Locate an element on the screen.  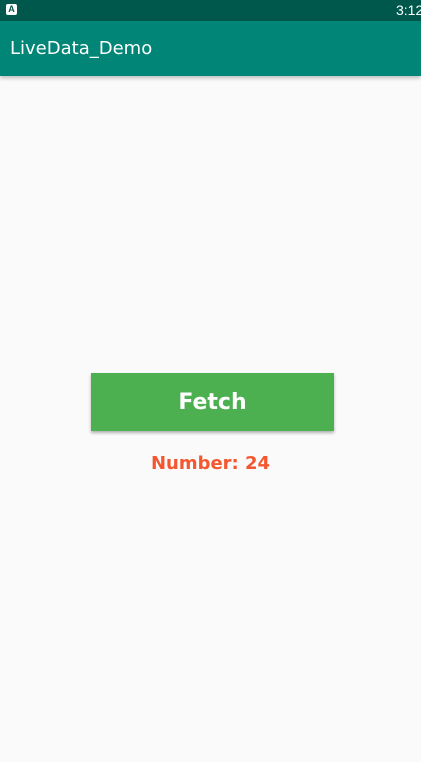
app-bar: LiveData_Demo is located at coordinates (210, 48).